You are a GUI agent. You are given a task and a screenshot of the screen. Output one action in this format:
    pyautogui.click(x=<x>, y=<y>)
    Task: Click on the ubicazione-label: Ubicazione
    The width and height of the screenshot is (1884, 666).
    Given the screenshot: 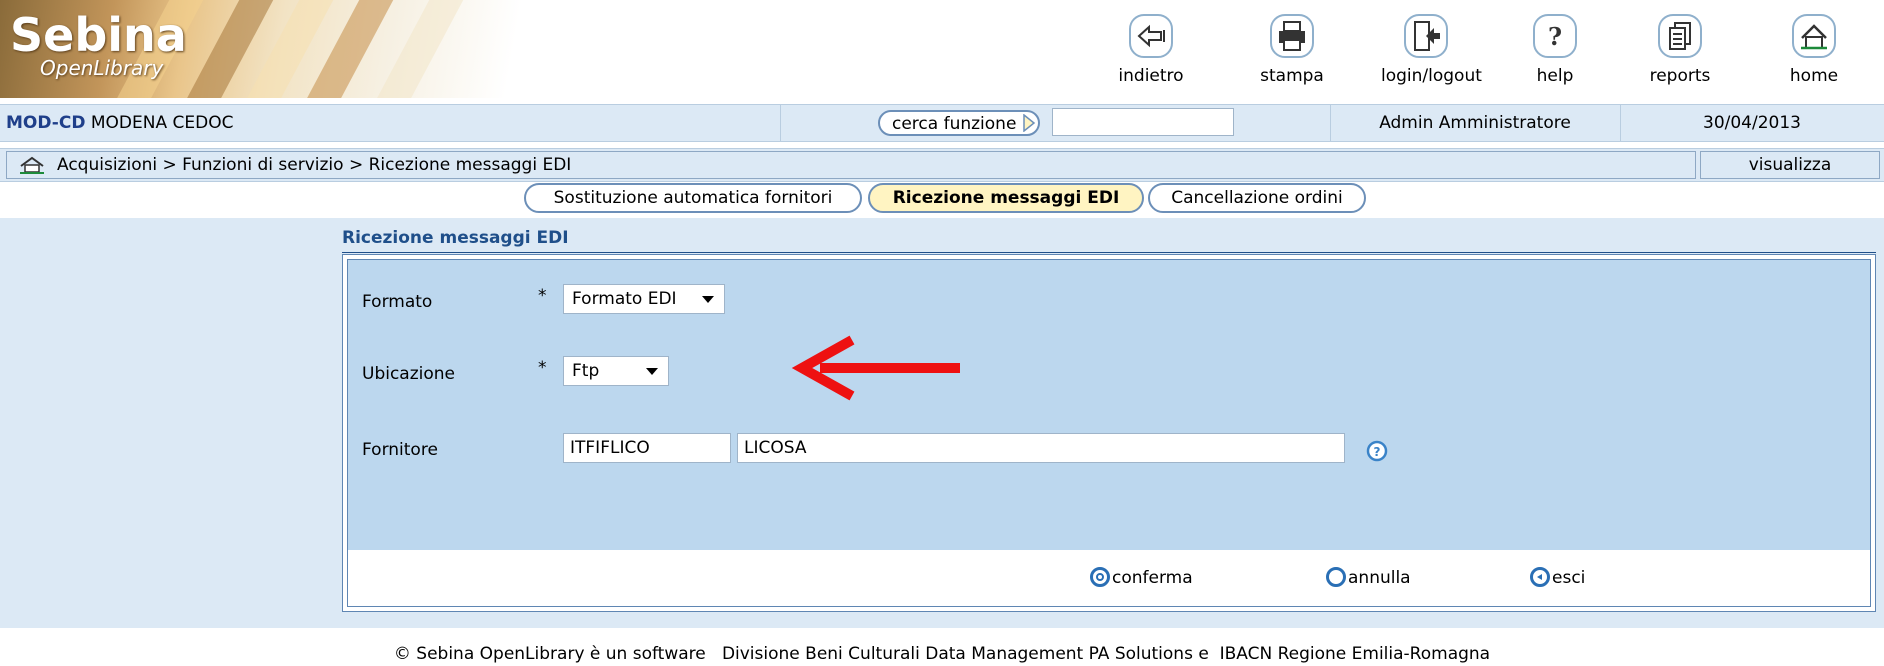 What is the action you would take?
    pyautogui.click(x=409, y=374)
    